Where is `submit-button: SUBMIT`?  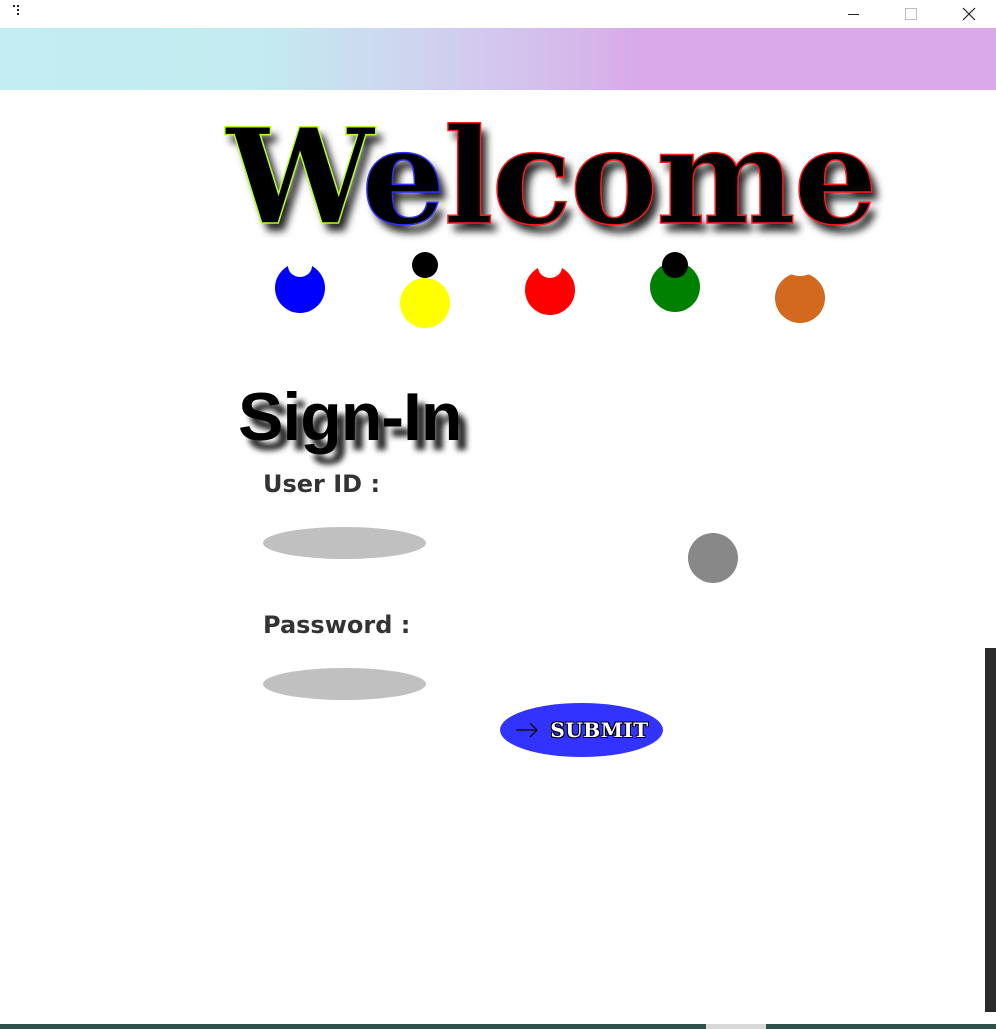 submit-button: SUBMIT is located at coordinates (581, 730).